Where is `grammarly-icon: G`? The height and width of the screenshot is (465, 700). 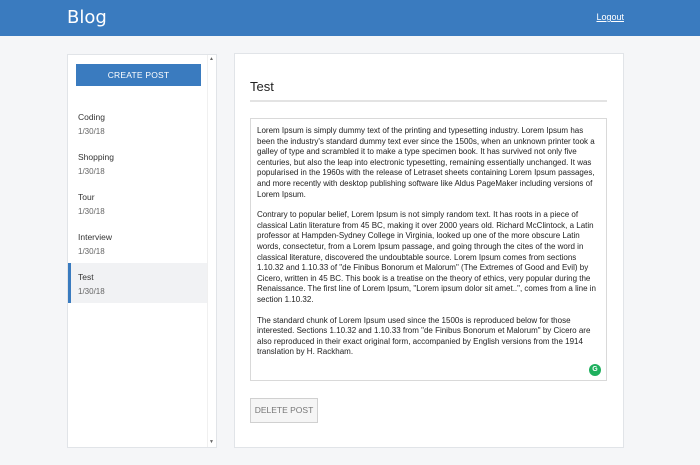
grammarly-icon: G is located at coordinates (595, 370).